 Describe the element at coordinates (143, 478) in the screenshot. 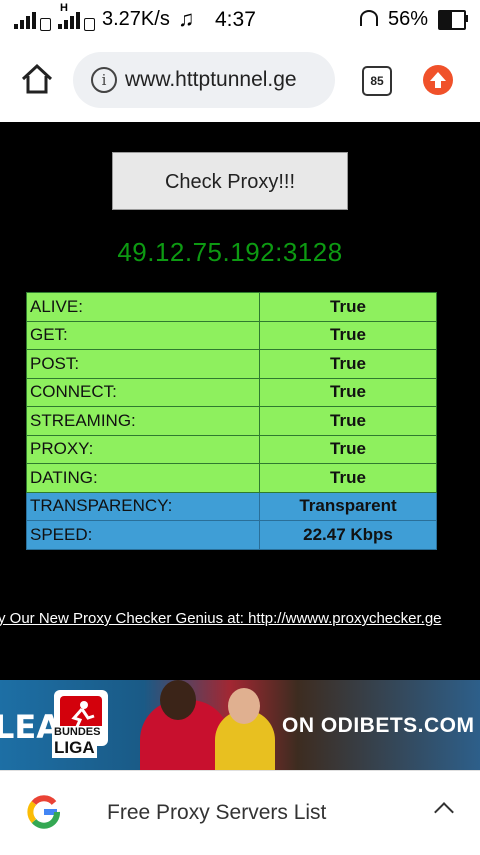

I see `row-label: DATING:` at that location.